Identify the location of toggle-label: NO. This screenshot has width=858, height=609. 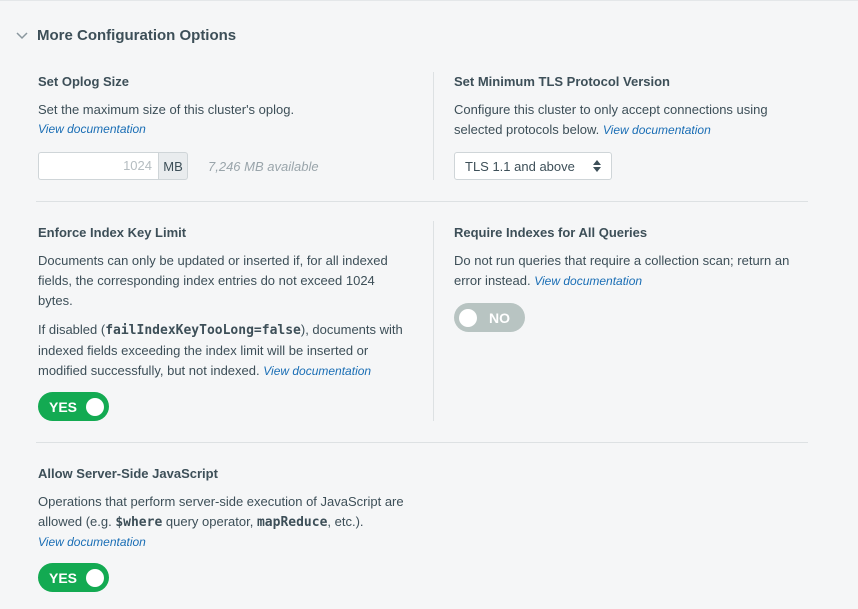
(499, 317).